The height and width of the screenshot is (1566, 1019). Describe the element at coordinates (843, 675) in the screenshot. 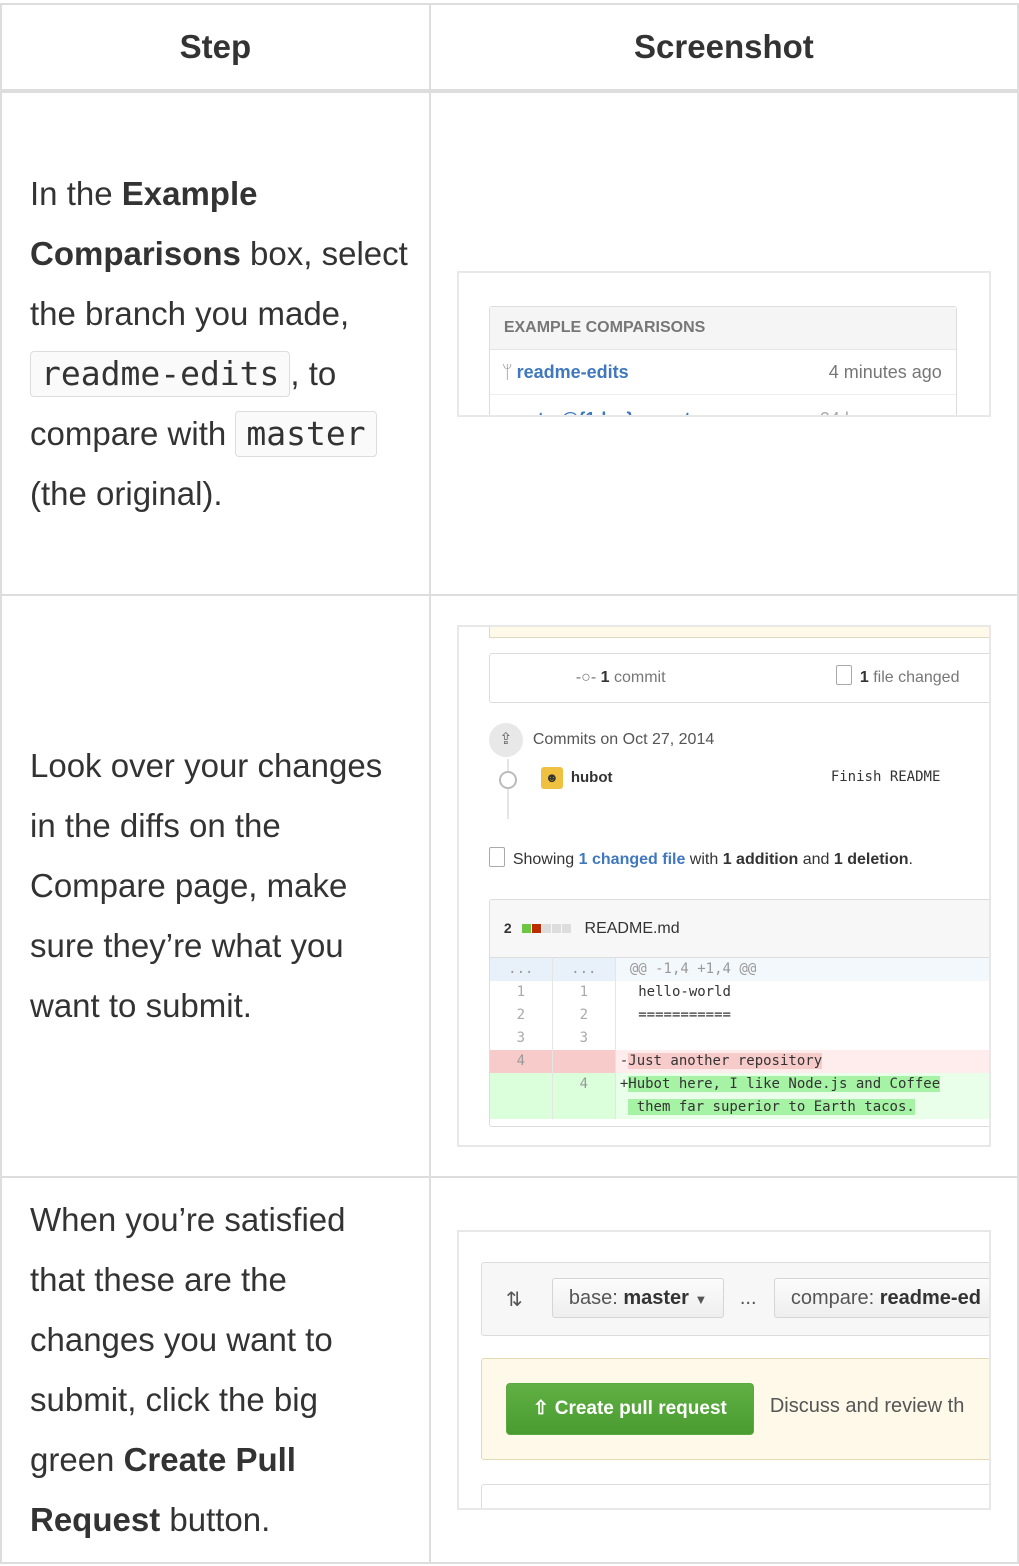

I see `file-diff-icon` at that location.